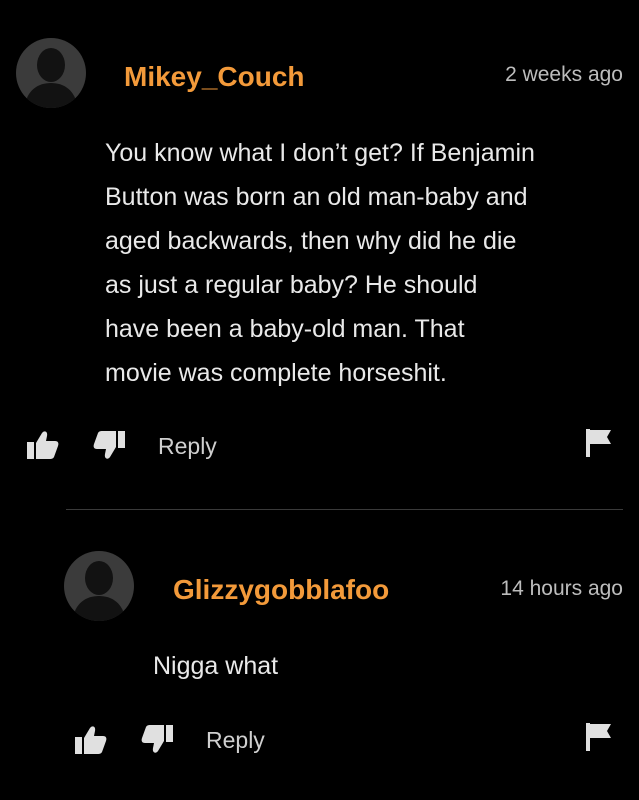 This screenshot has height=800, width=639. Describe the element at coordinates (291, 285) in the screenshot. I see `comment-line: as just a regular baby? He should` at that location.